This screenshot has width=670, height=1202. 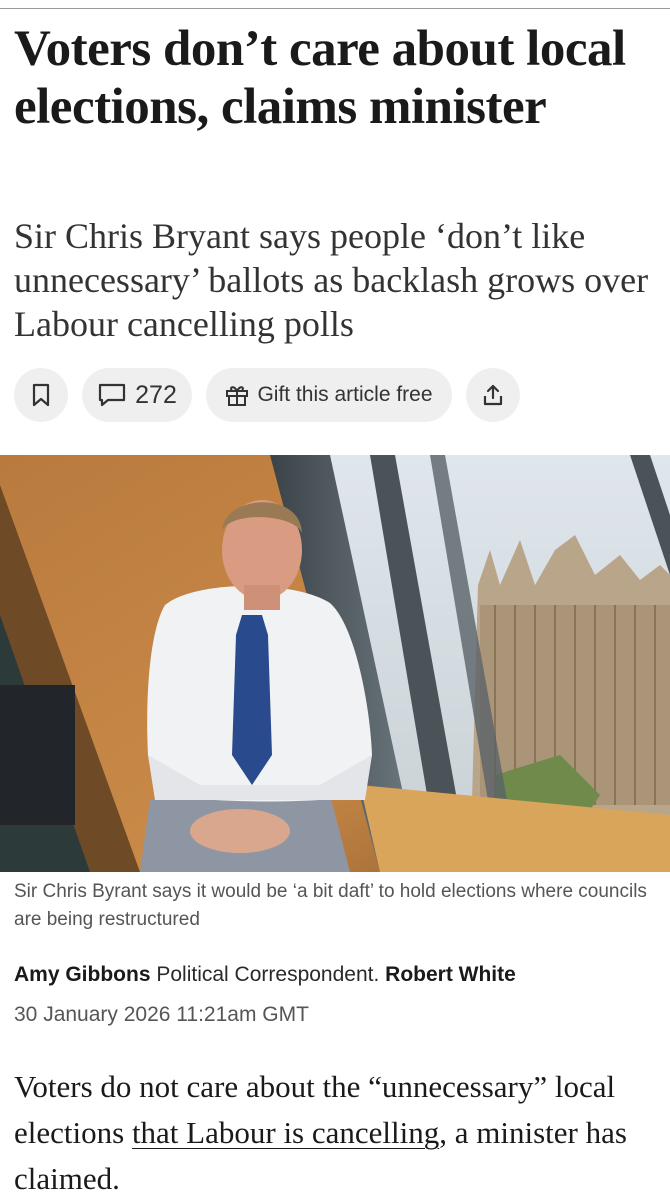 What do you see at coordinates (161, 1014) in the screenshot?
I see `publish-date: 30 January 2026 11:21am GMT` at bounding box center [161, 1014].